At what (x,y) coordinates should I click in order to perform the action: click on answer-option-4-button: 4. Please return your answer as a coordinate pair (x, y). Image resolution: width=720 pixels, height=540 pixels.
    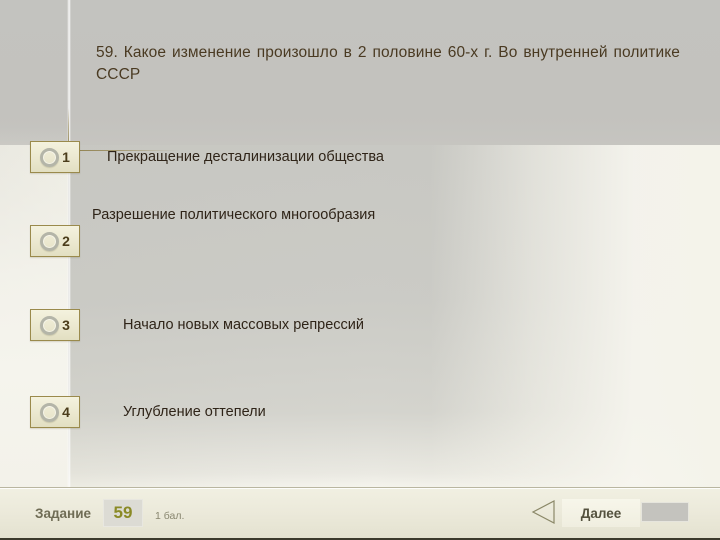
    Looking at the image, I should click on (55, 412).